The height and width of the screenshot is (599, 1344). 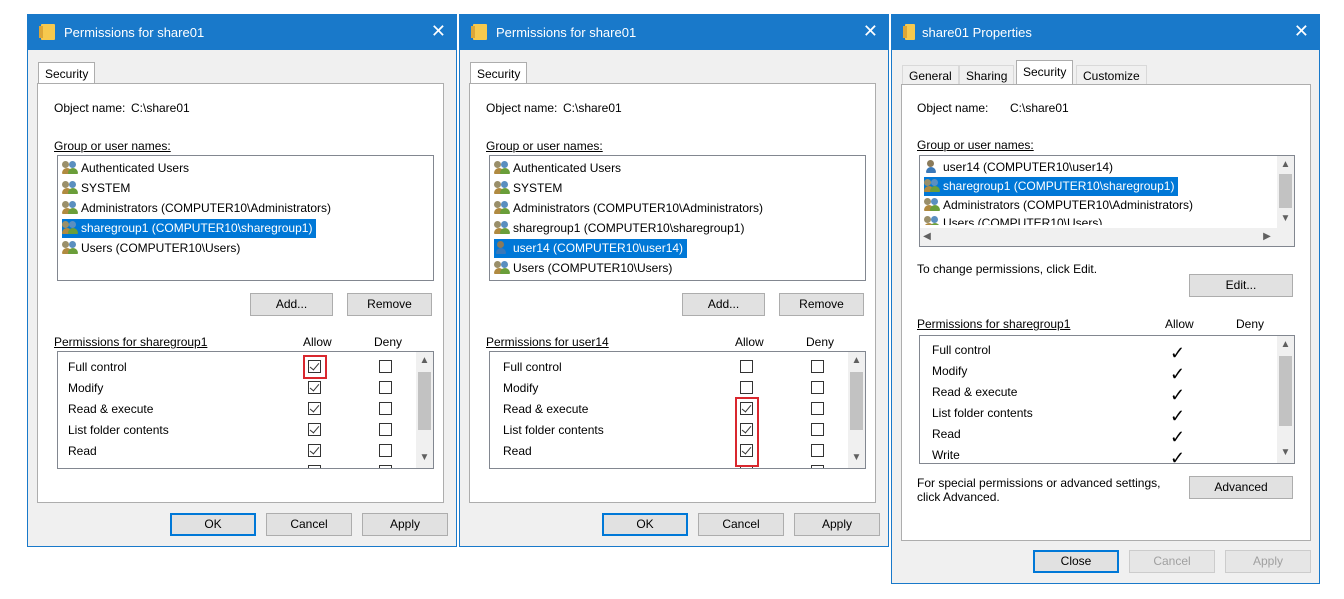 What do you see at coordinates (1111, 74) in the screenshot?
I see `tab-customize: Customize` at bounding box center [1111, 74].